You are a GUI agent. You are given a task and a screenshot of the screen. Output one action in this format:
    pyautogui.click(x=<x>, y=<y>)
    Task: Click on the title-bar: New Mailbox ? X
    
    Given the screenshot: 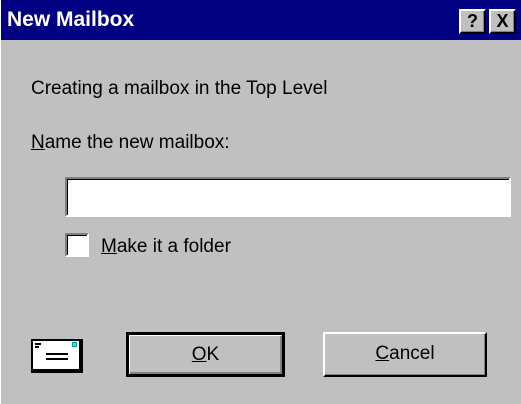 What is the action you would take?
    pyautogui.click(x=261, y=20)
    